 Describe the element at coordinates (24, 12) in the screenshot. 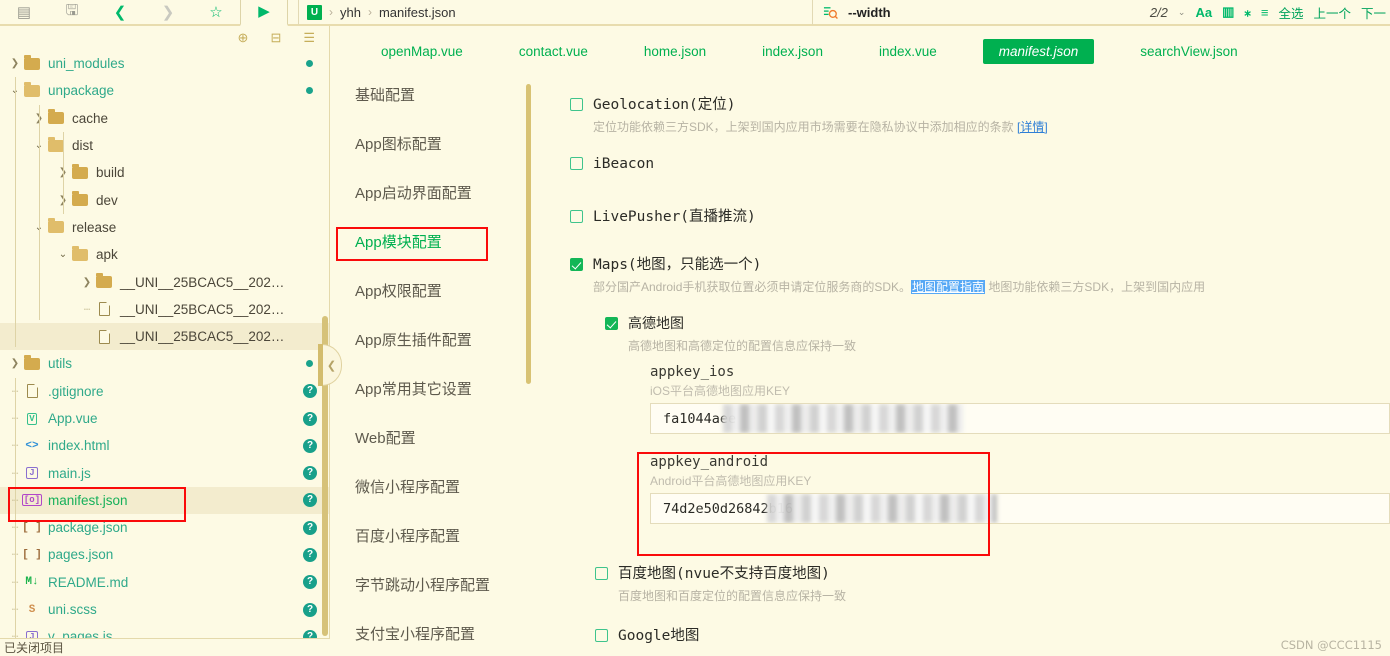

I see `terminal-icon: ▤` at that location.